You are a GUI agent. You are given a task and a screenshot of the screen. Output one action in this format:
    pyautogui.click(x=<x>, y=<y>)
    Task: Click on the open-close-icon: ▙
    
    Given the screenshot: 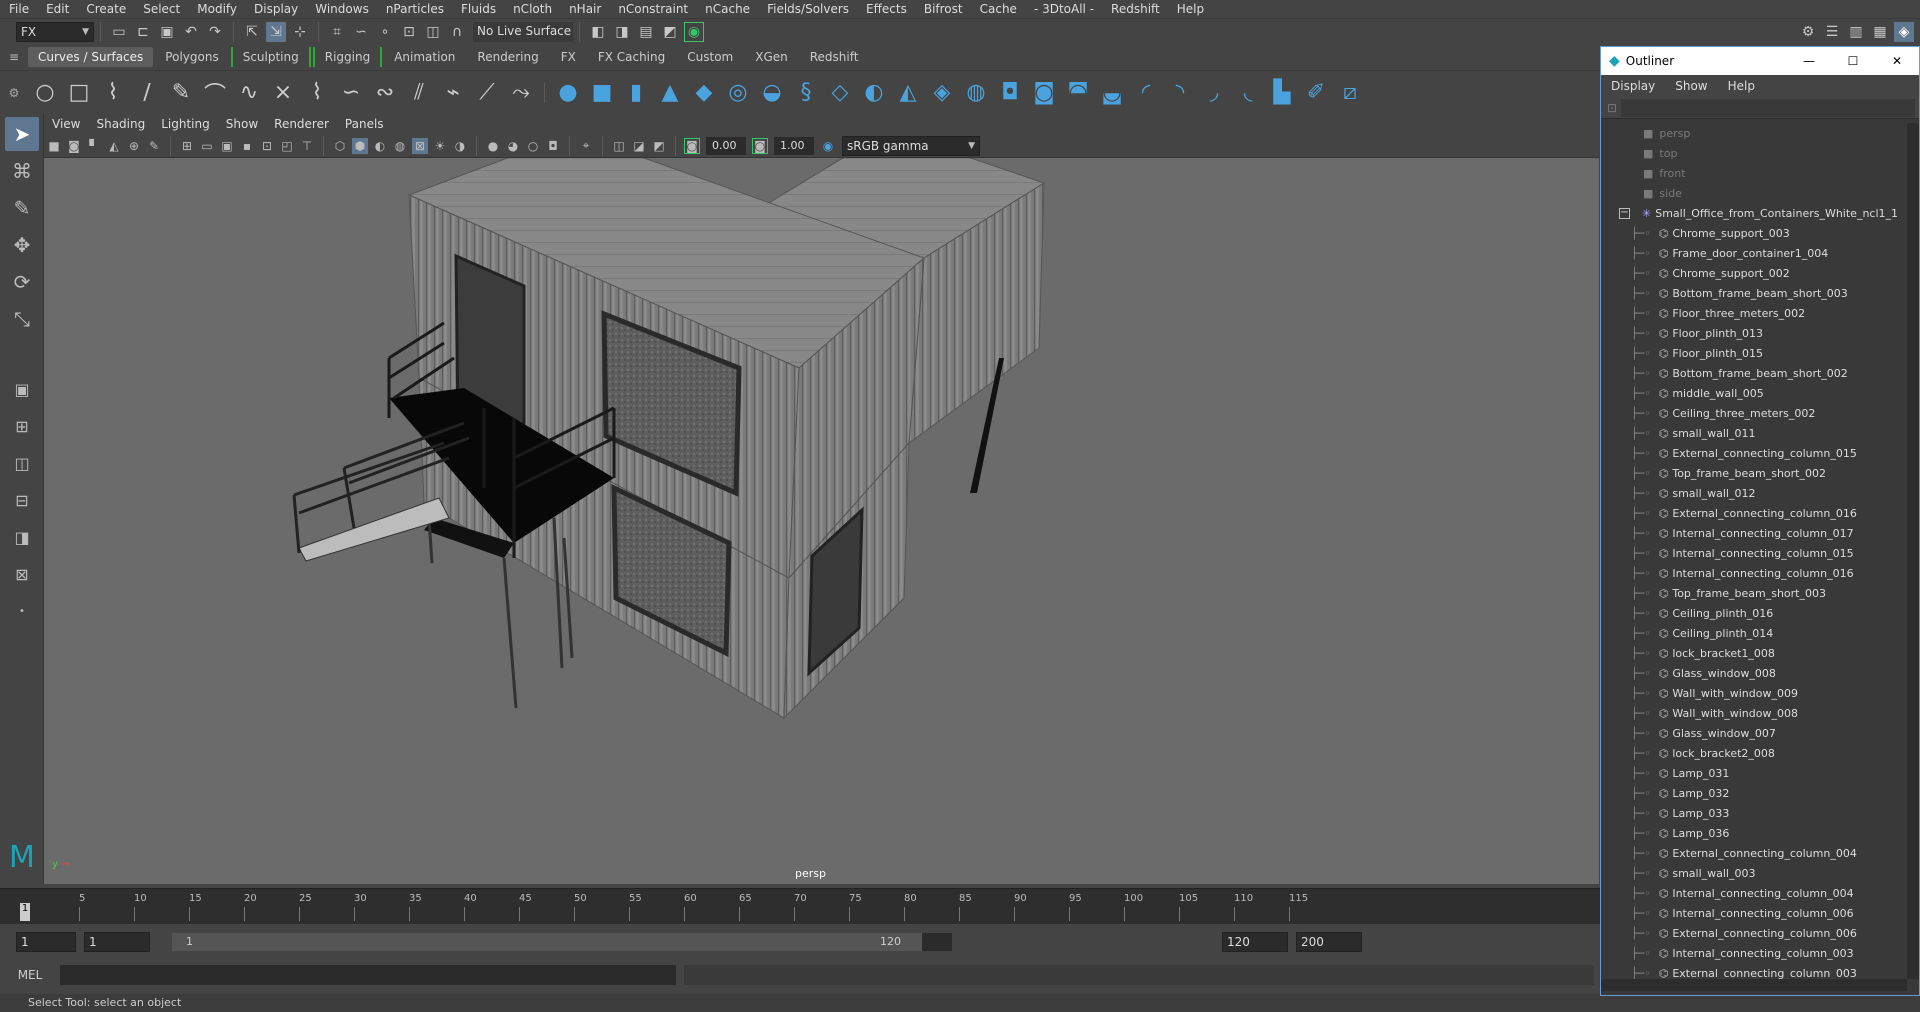 What is the action you would take?
    pyautogui.click(x=1282, y=93)
    